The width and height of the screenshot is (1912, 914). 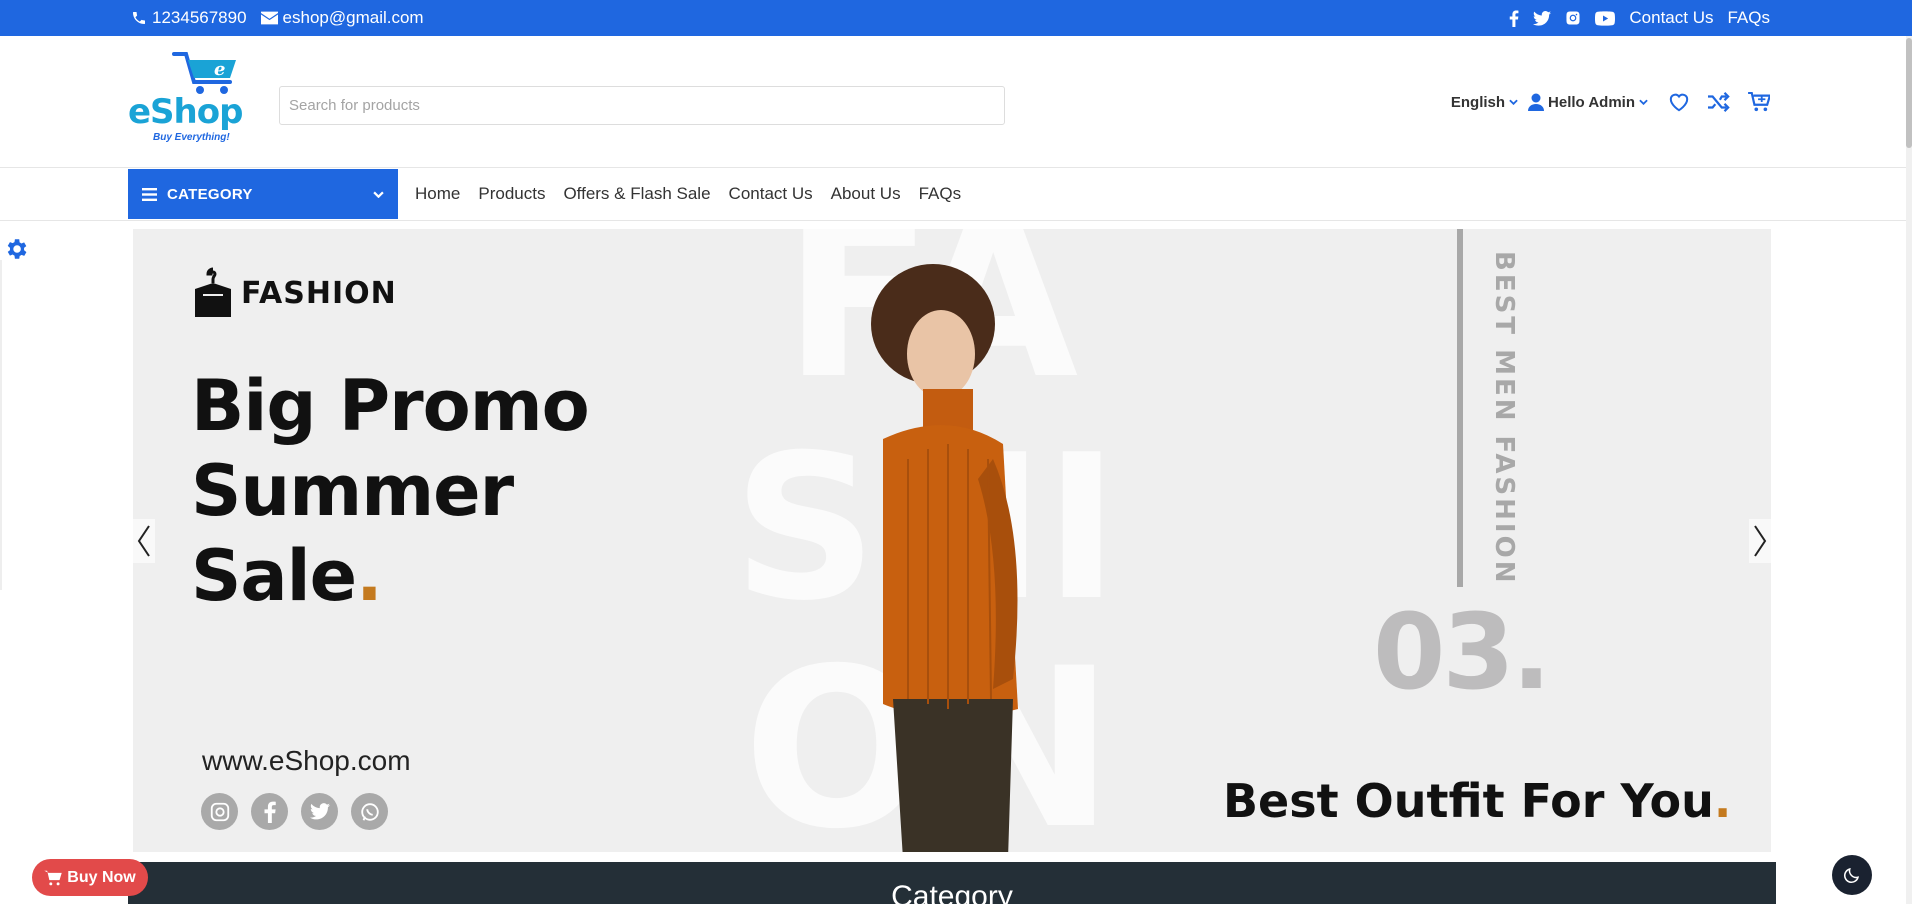 What do you see at coordinates (642, 105) in the screenshot?
I see `search-input` at bounding box center [642, 105].